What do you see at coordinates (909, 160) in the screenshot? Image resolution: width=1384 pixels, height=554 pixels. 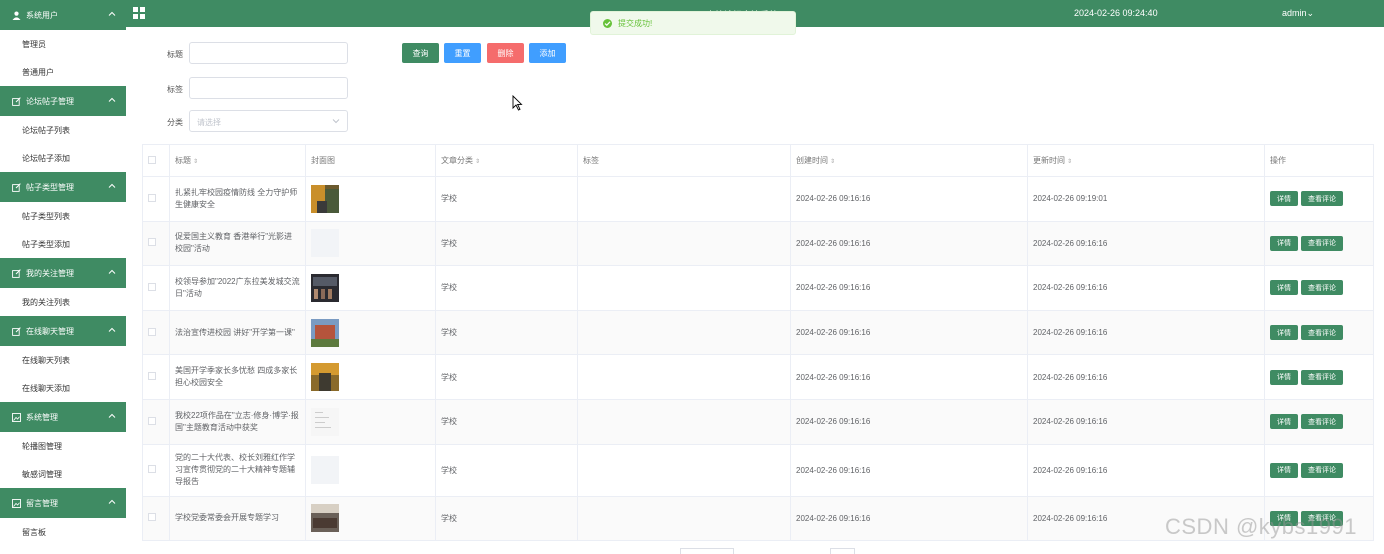 I see `col-created: 创建时间 ⇕` at bounding box center [909, 160].